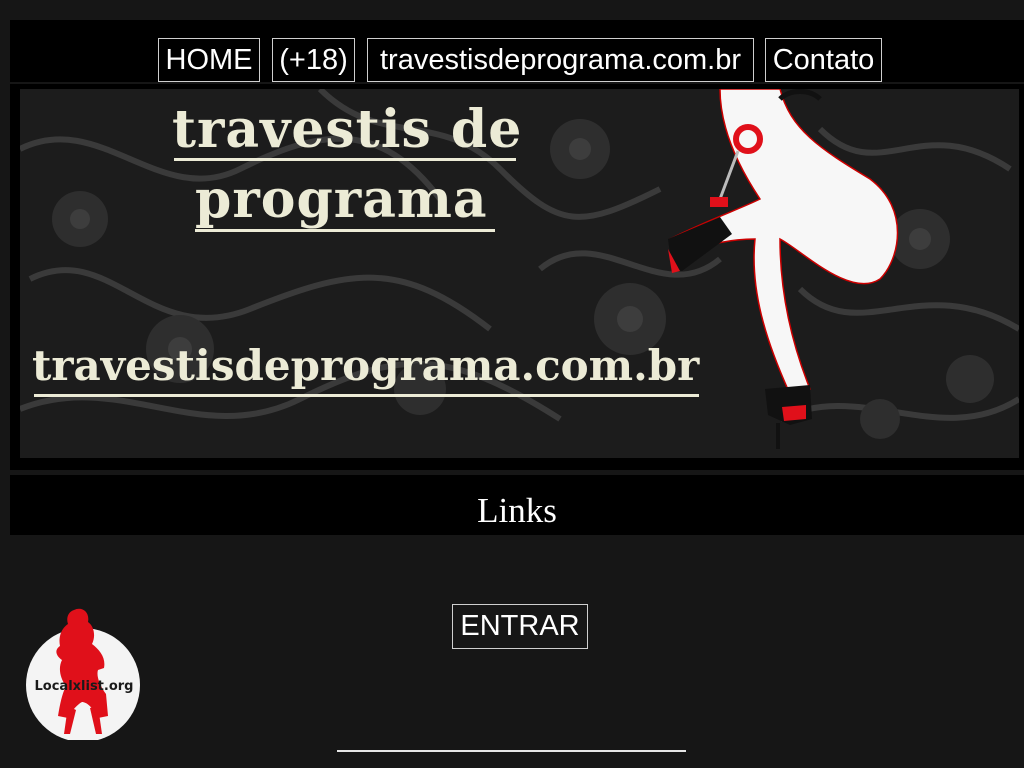 This screenshot has height=768, width=1024. What do you see at coordinates (511, 751) in the screenshot?
I see `footer-divider` at bounding box center [511, 751].